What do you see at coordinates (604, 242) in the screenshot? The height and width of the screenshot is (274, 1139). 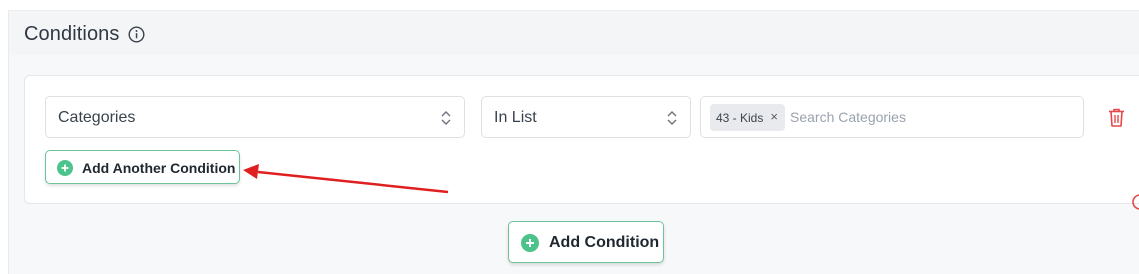 I see `add-condition-label: Add Condition` at bounding box center [604, 242].